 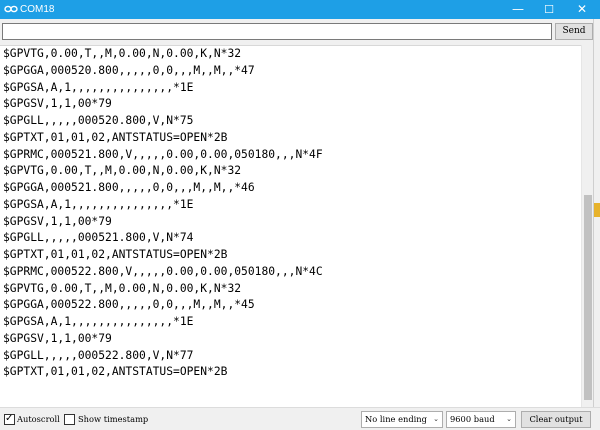 What do you see at coordinates (300, 9) in the screenshot?
I see `title-bar: COM18 — ☐ ✕` at bounding box center [300, 9].